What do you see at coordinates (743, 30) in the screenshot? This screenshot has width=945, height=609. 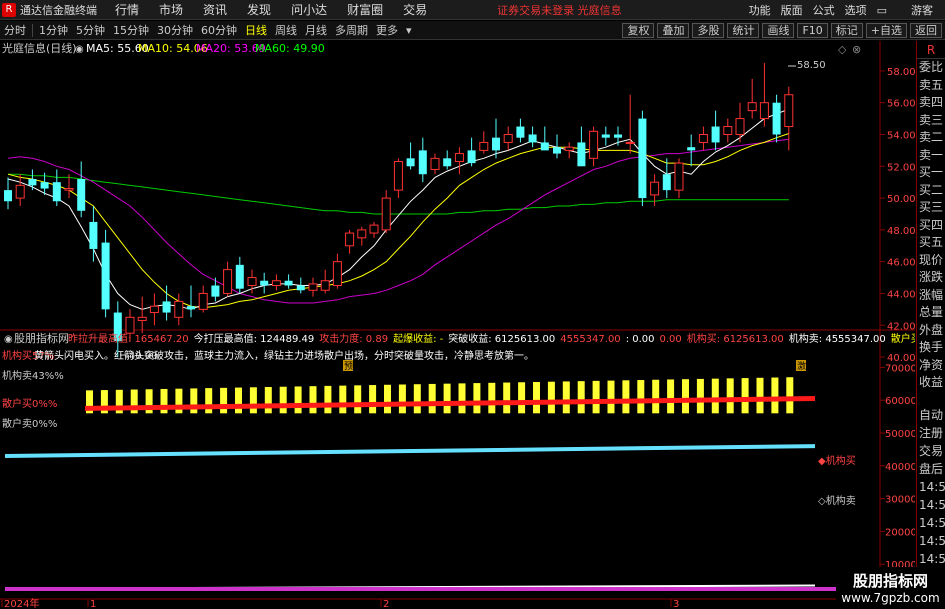 I see `stats-button: 统计` at bounding box center [743, 30].